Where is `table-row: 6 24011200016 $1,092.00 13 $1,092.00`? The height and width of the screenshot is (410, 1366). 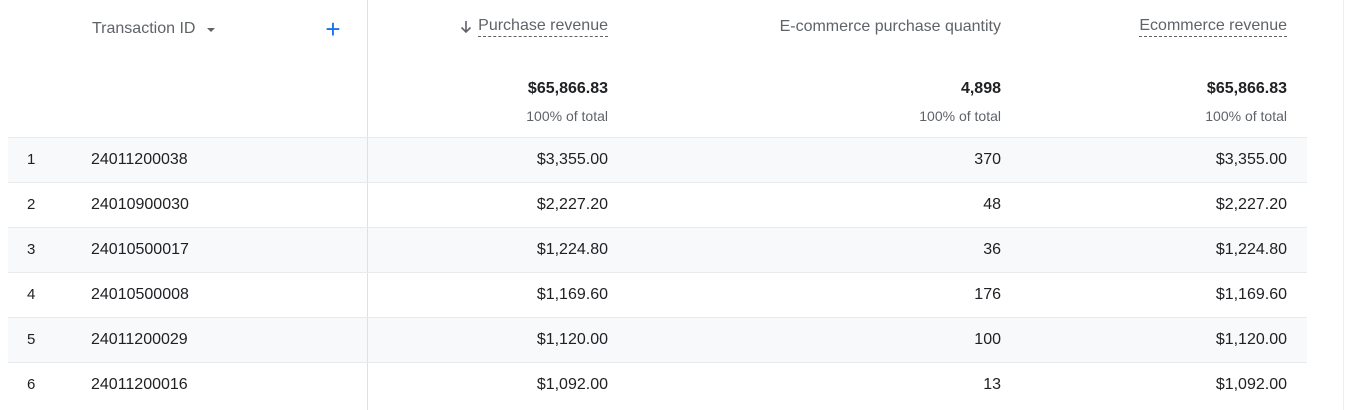 table-row: 6 24011200016 $1,092.00 13 $1,092.00 is located at coordinates (657, 384).